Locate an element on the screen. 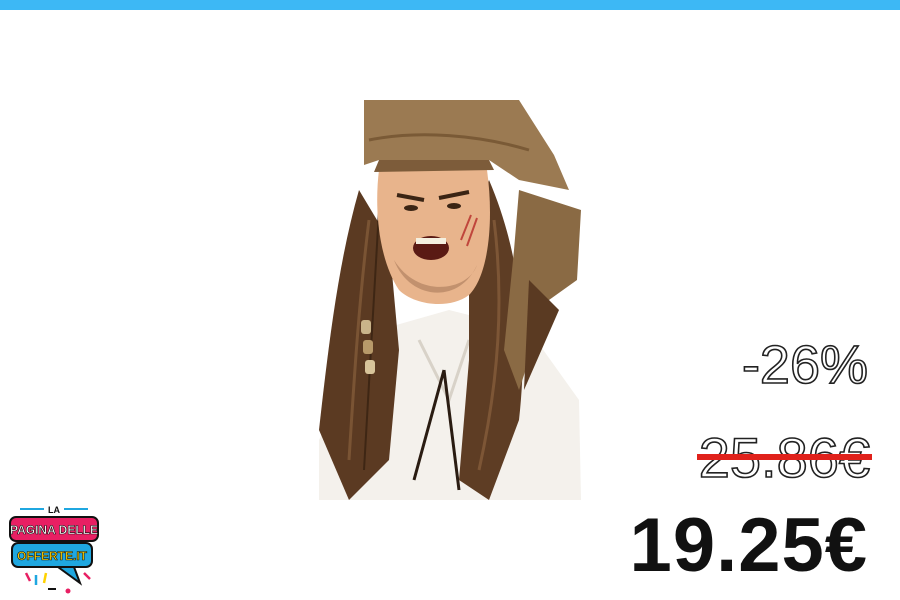  strikethrough-line is located at coordinates (784, 457).